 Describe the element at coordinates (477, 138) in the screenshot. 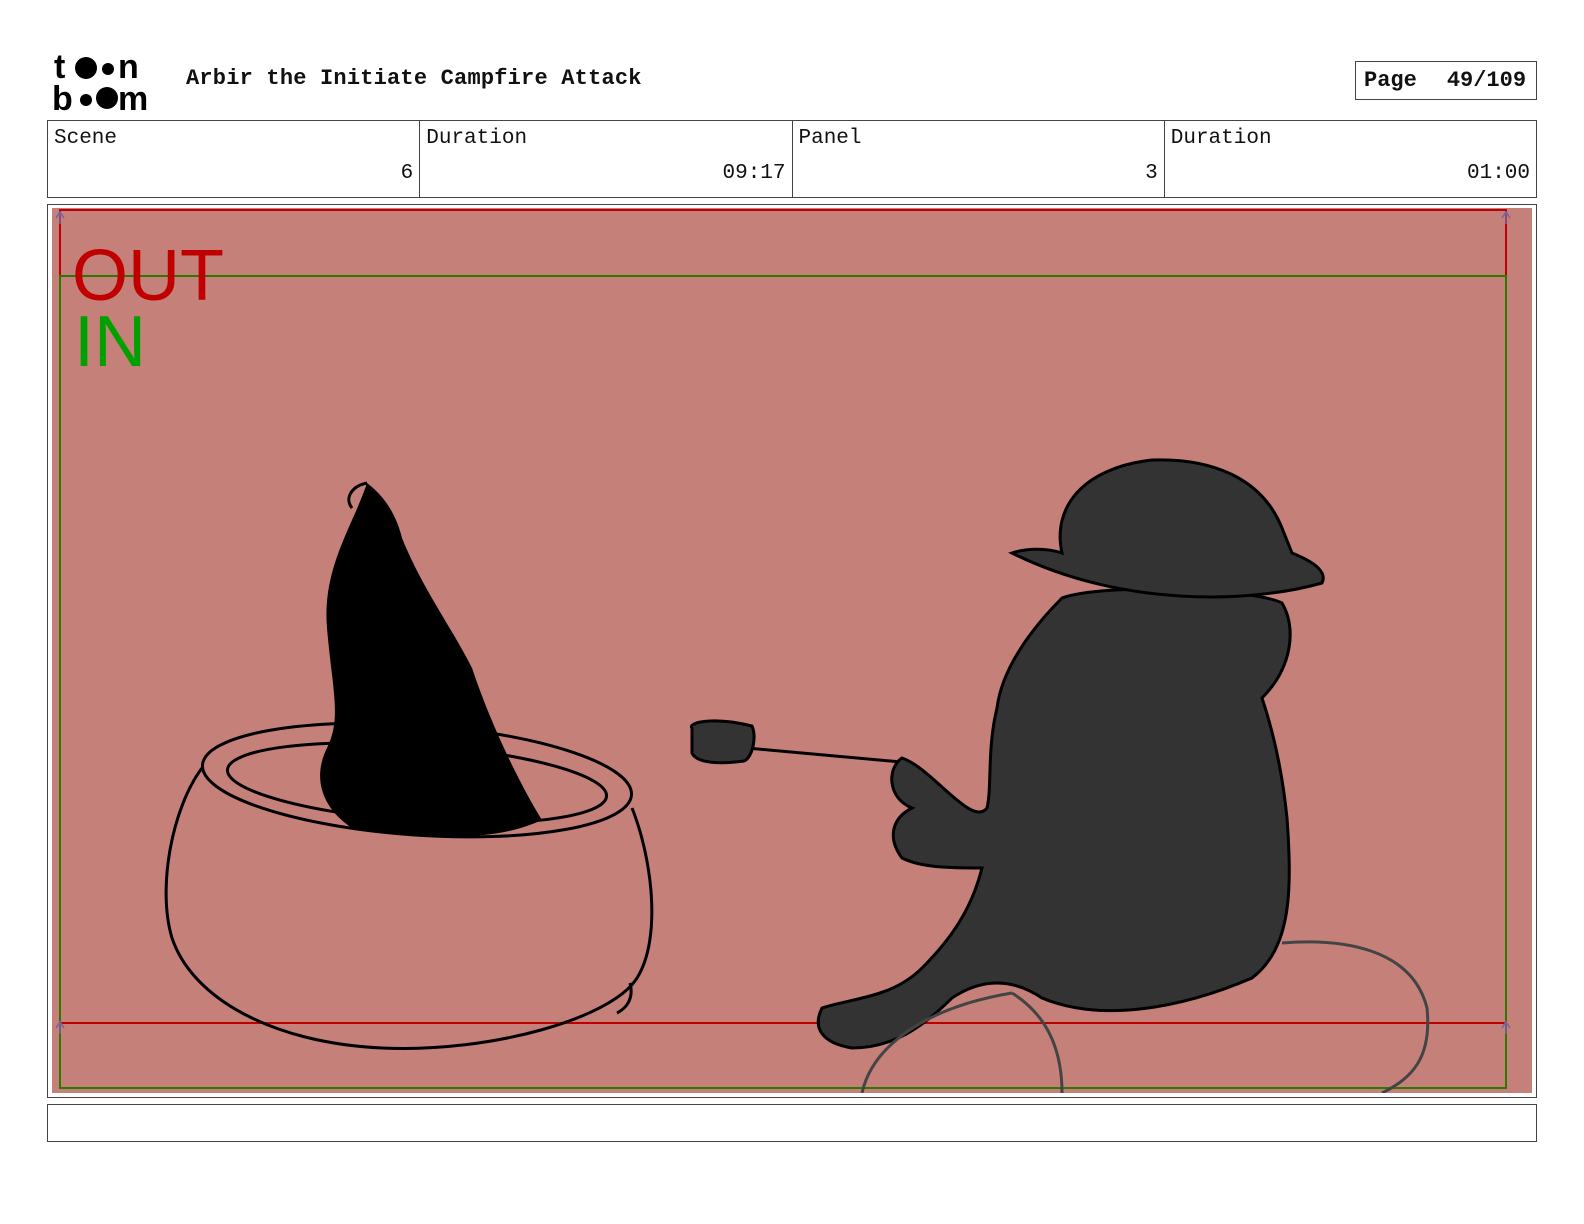

I see `scene-duration-label: Duration` at that location.